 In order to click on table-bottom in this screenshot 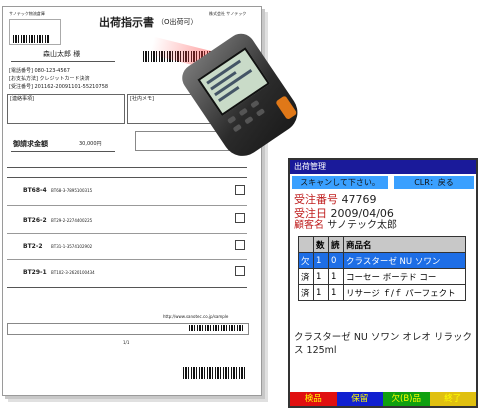, I will do `click(127, 287)`.